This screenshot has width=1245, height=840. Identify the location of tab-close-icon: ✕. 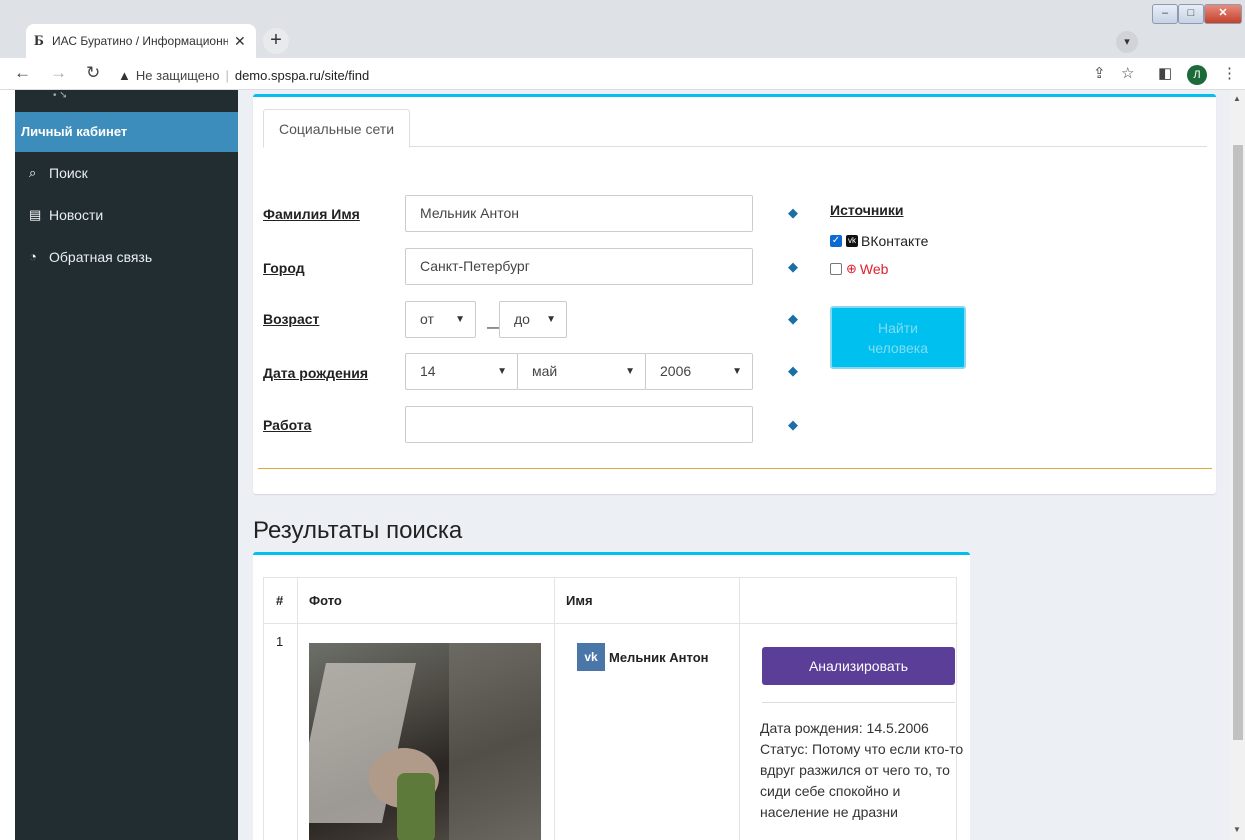
(240, 41).